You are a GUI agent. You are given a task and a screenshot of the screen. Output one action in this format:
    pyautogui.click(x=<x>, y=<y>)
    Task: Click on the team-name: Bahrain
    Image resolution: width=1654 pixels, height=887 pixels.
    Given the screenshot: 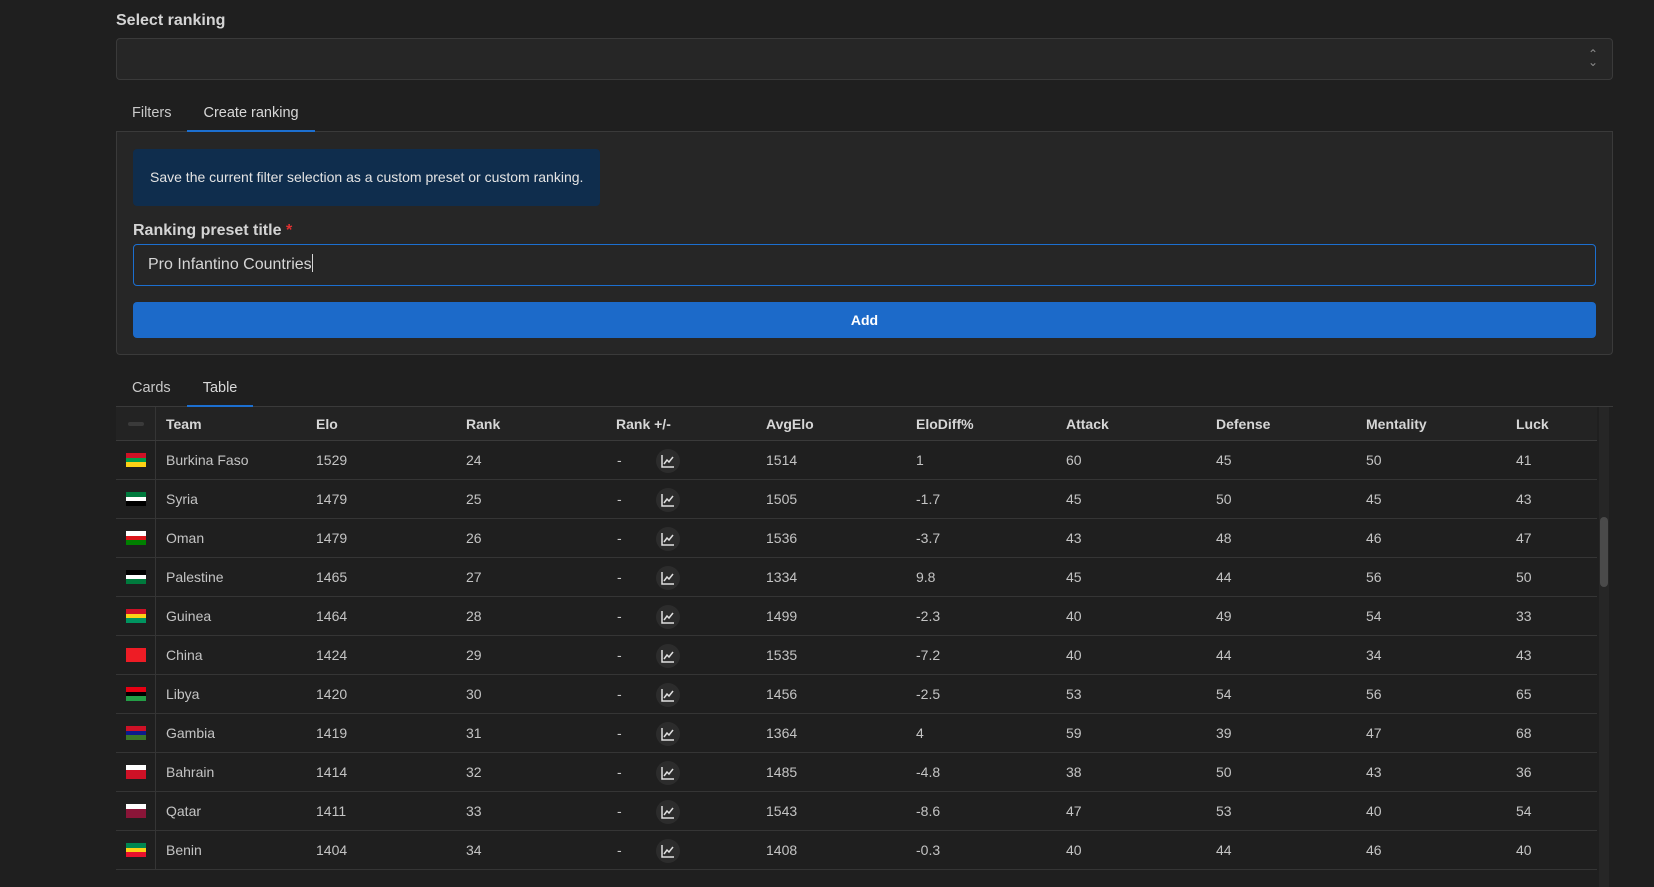 What is the action you would take?
    pyautogui.click(x=190, y=772)
    